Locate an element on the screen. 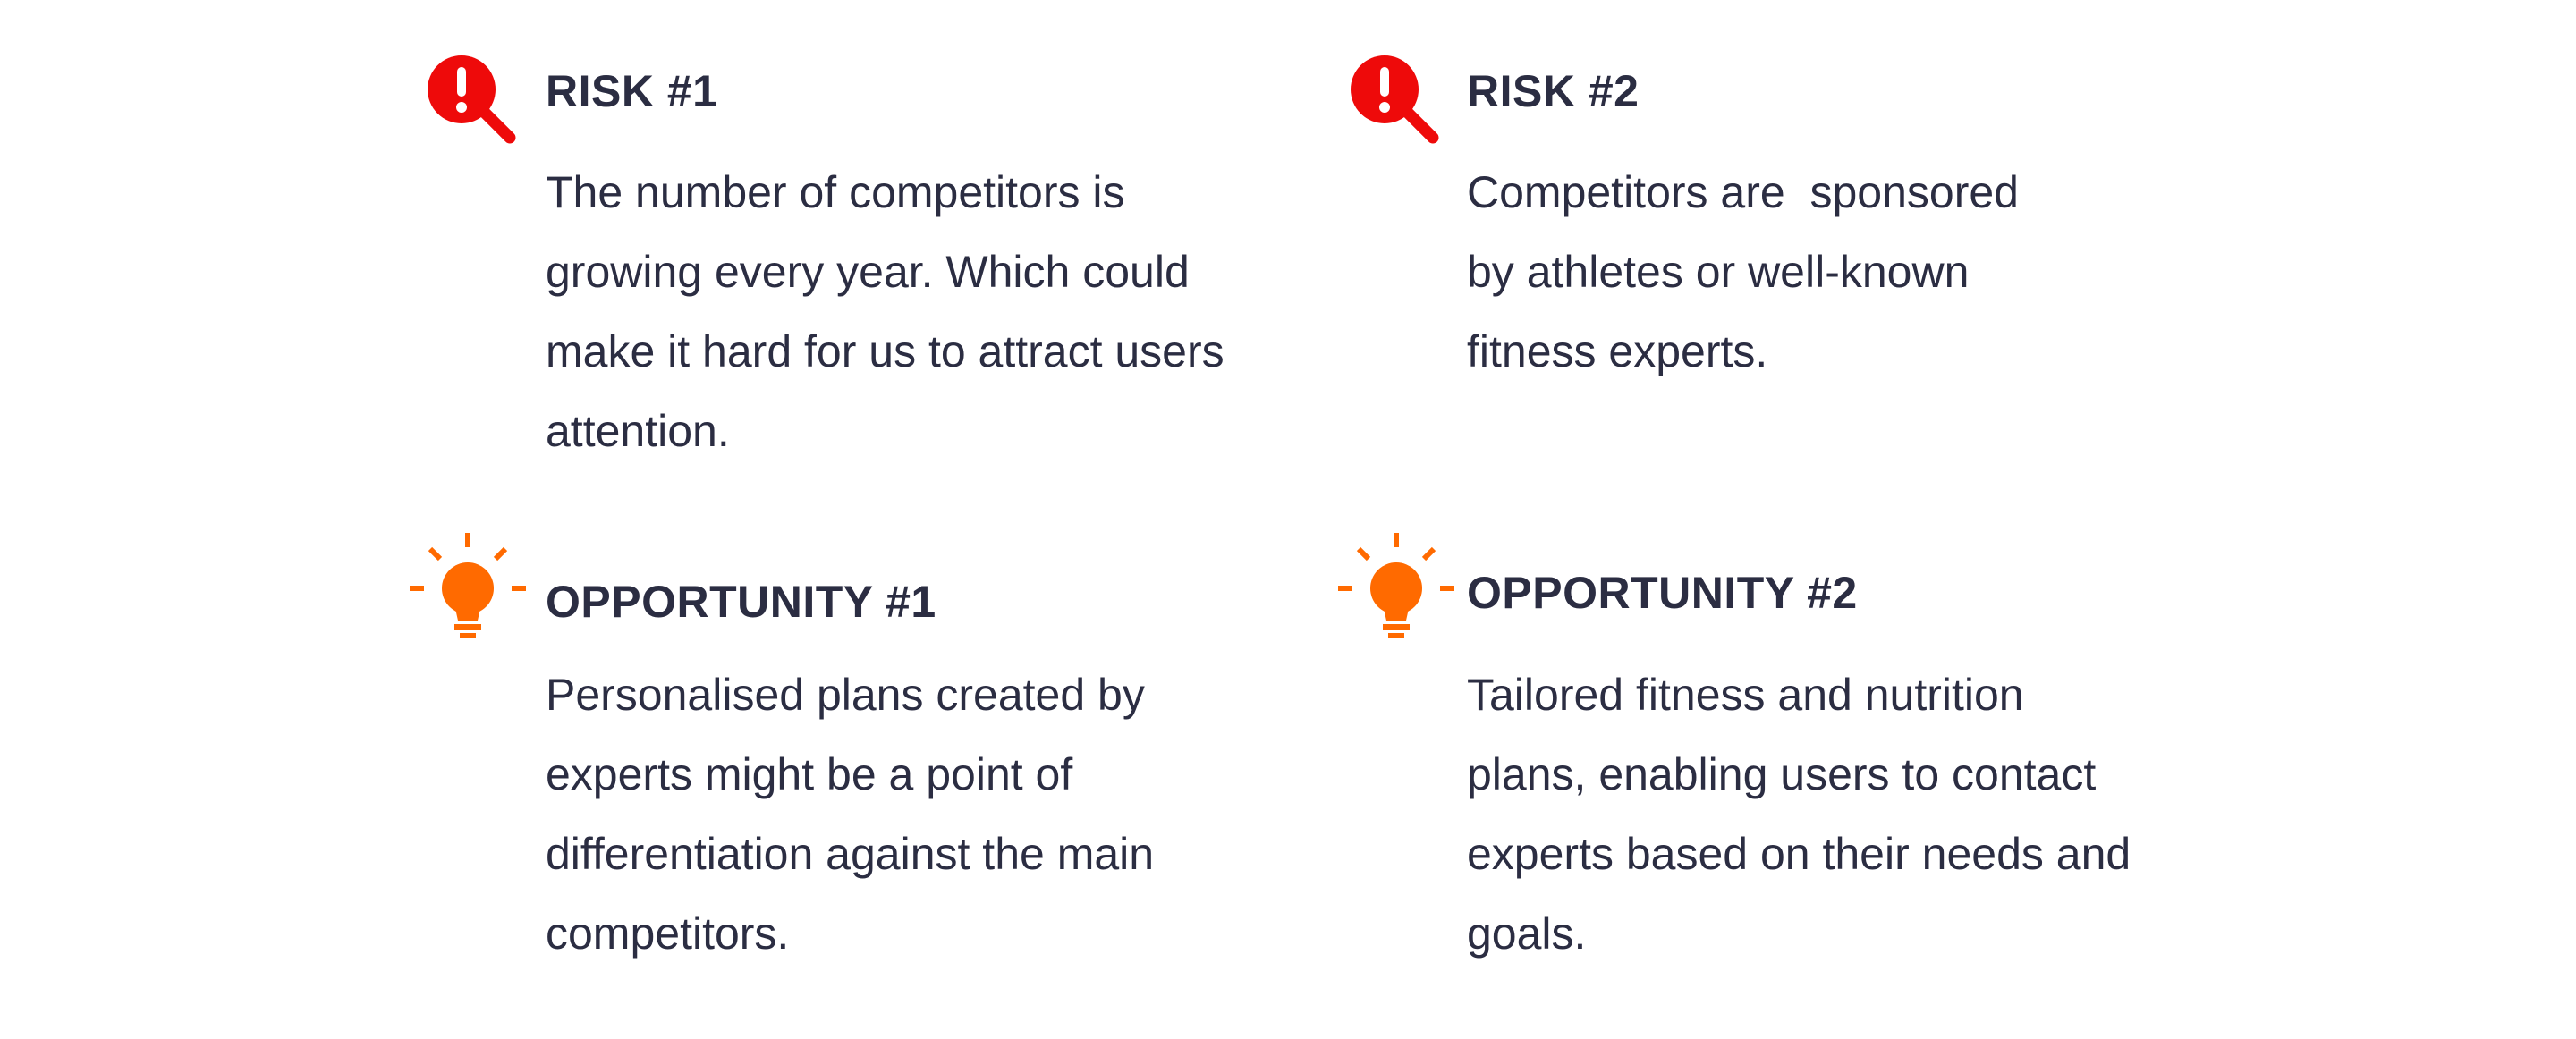 This screenshot has height=1039, width=2576. risk-title: RISK #2 is located at coordinates (1553, 91).